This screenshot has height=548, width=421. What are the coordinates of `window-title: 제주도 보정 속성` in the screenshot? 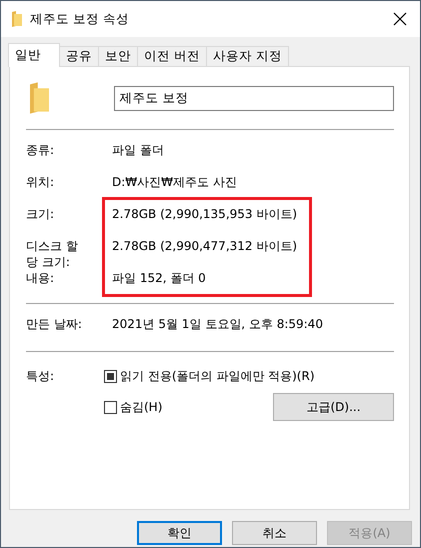 It's located at (80, 19).